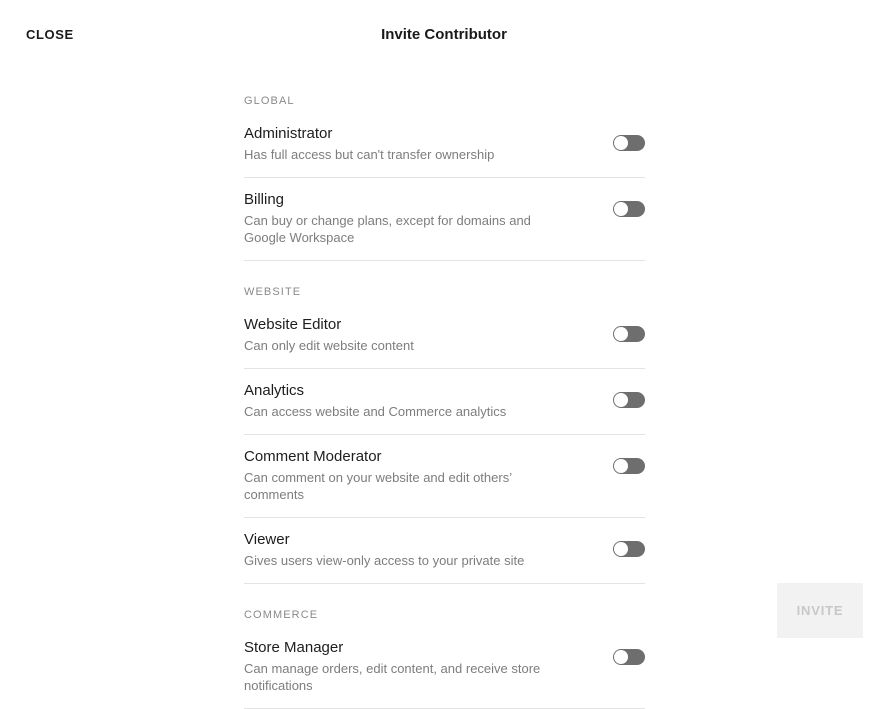 Image resolution: width=888 pixels, height=709 pixels. I want to click on invite-button: INVITE, so click(820, 610).